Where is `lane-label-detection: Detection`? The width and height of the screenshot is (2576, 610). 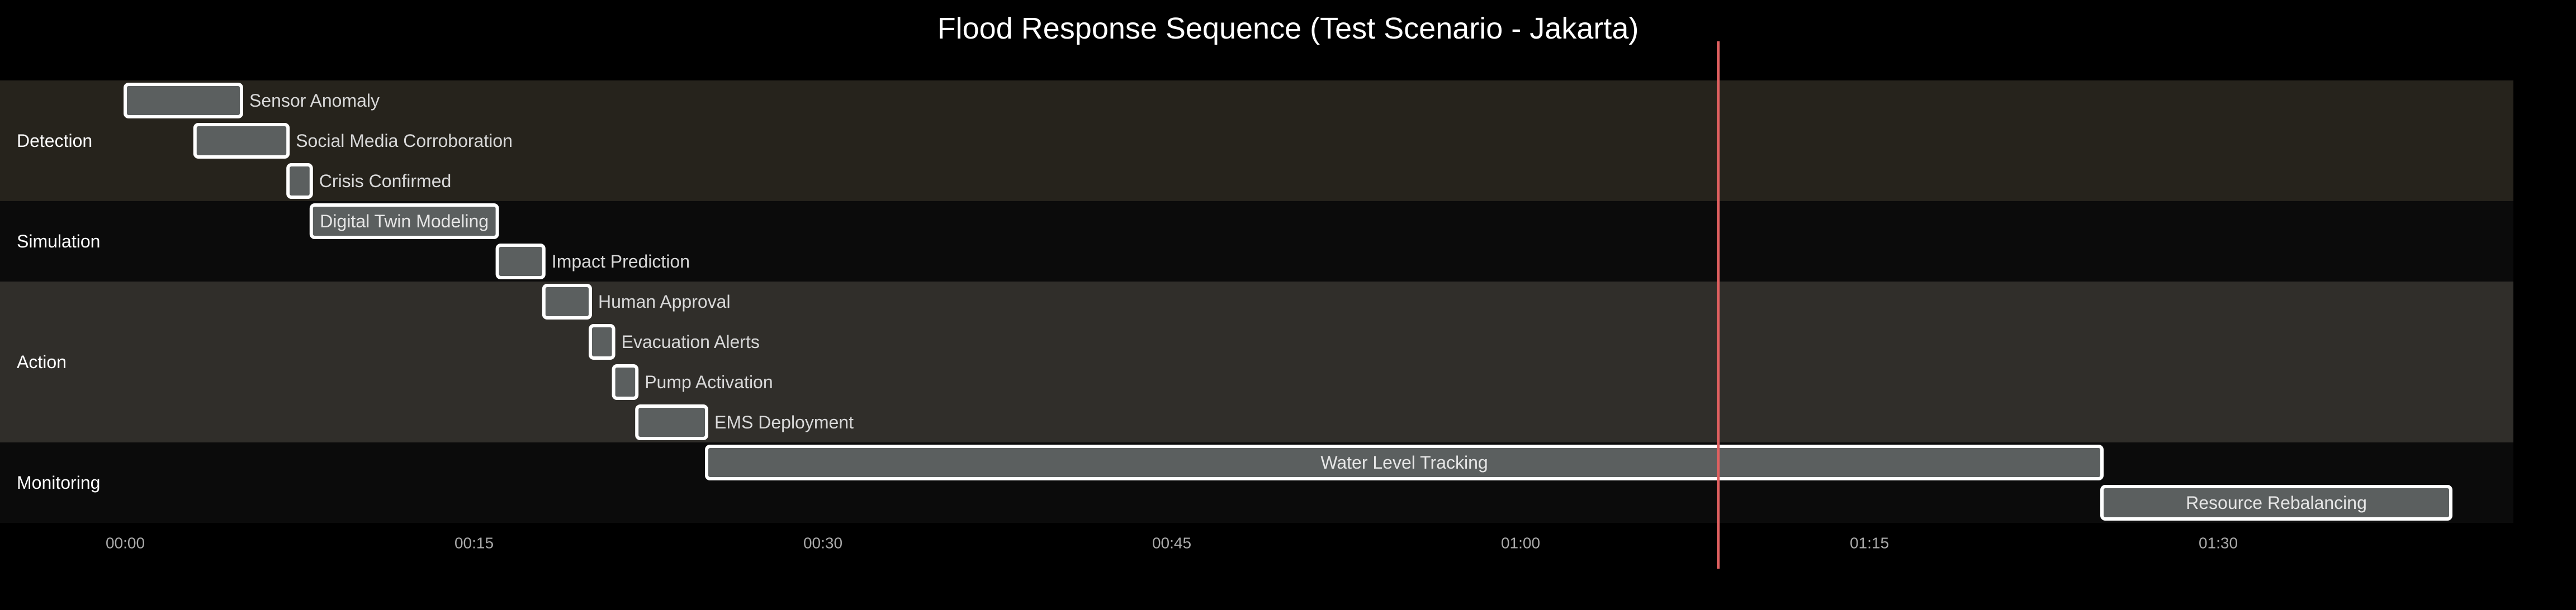 lane-label-detection: Detection is located at coordinates (55, 141).